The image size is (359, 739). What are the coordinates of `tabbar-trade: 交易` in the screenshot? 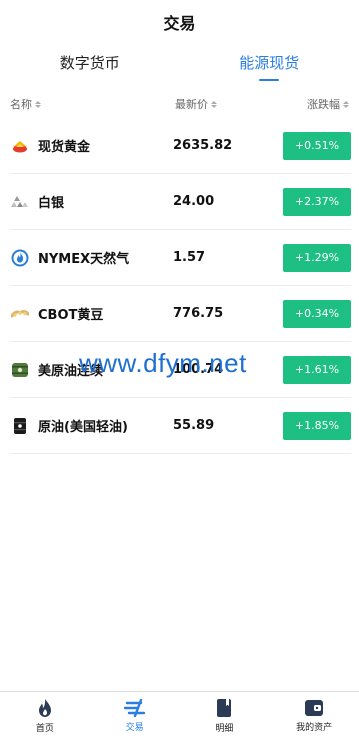 It's located at (135, 715).